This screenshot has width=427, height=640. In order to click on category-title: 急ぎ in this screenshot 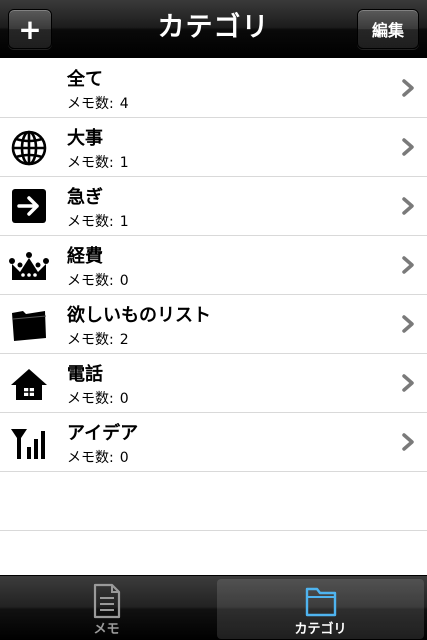, I will do `click(85, 197)`.